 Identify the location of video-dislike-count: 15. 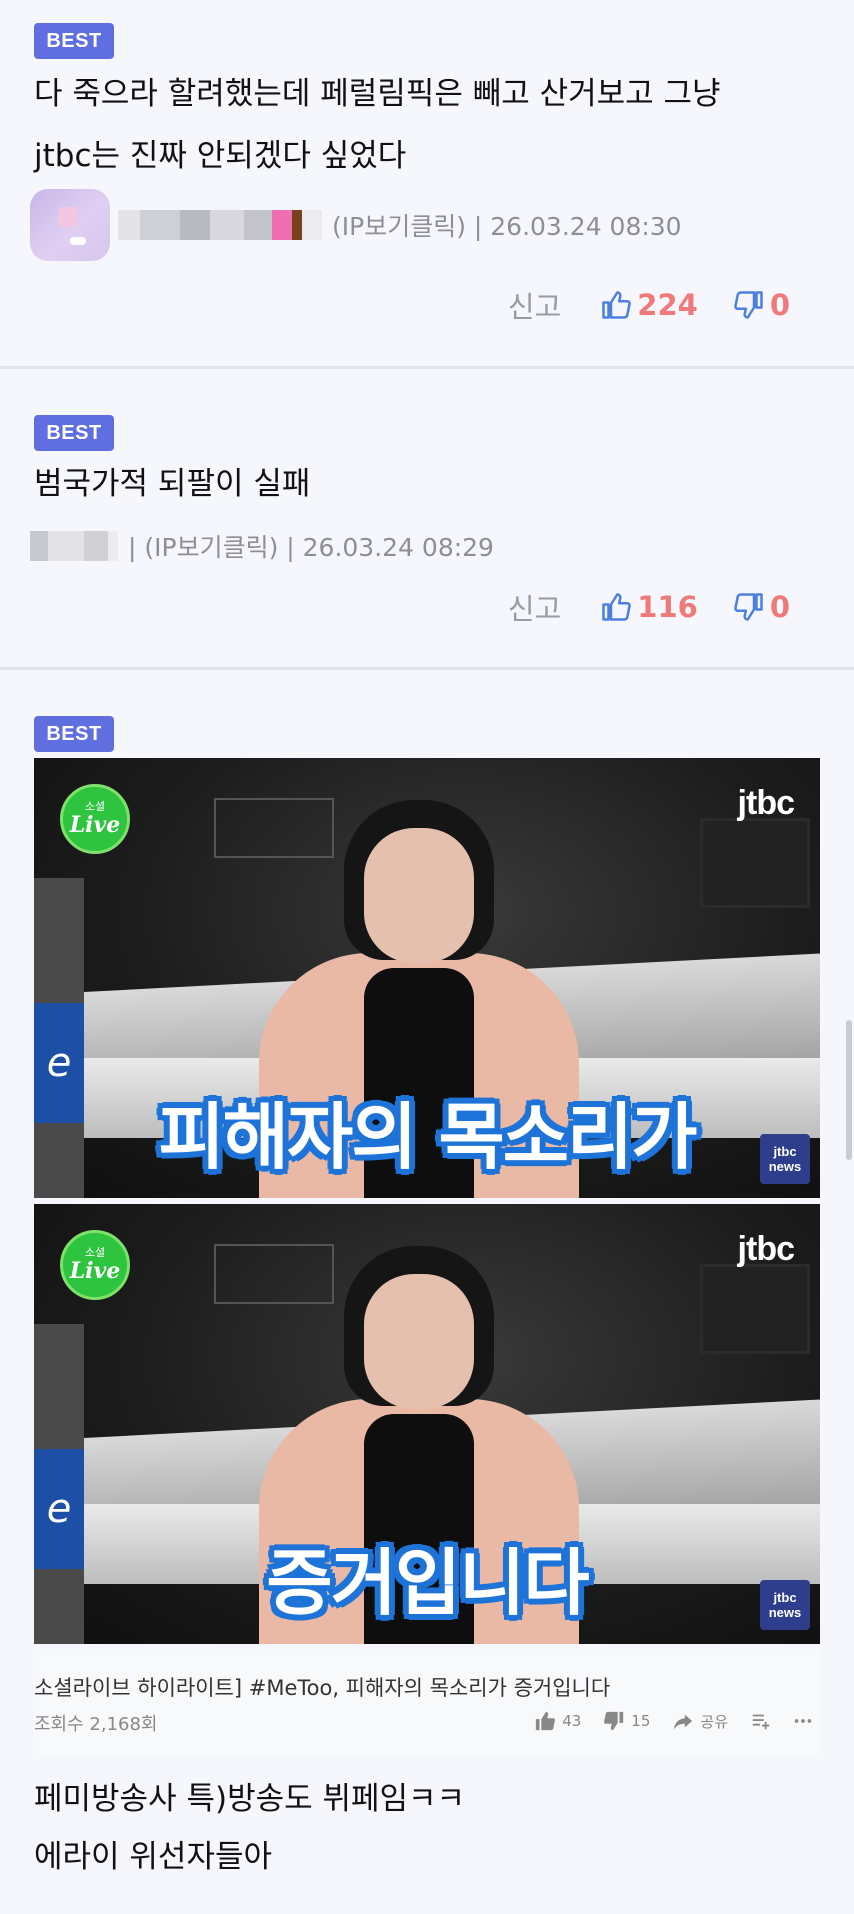
(641, 1721).